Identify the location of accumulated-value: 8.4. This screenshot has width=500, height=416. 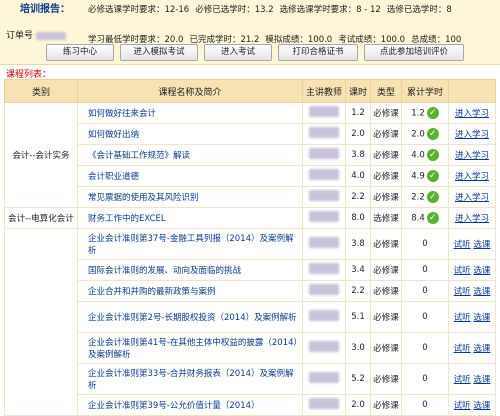
(418, 218).